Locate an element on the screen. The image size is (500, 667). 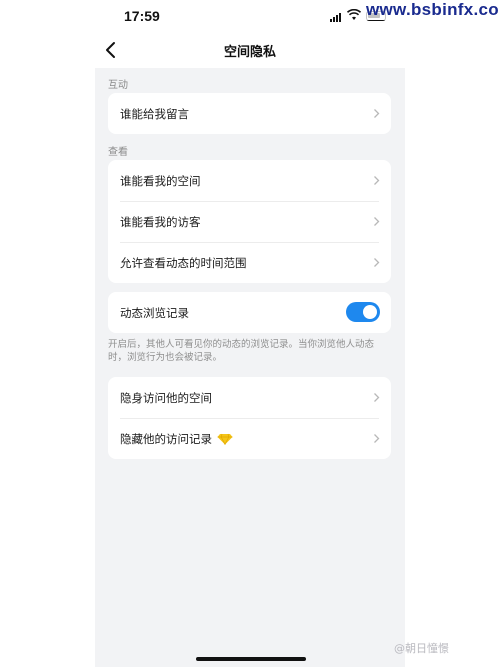
stealth-card: 隐身访问他的空间 隐藏他的访问记录 is located at coordinates (249, 418).